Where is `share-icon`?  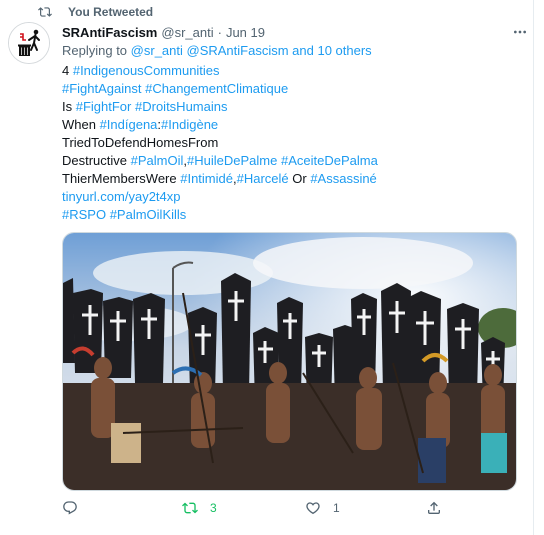
share-icon is located at coordinates (434, 507).